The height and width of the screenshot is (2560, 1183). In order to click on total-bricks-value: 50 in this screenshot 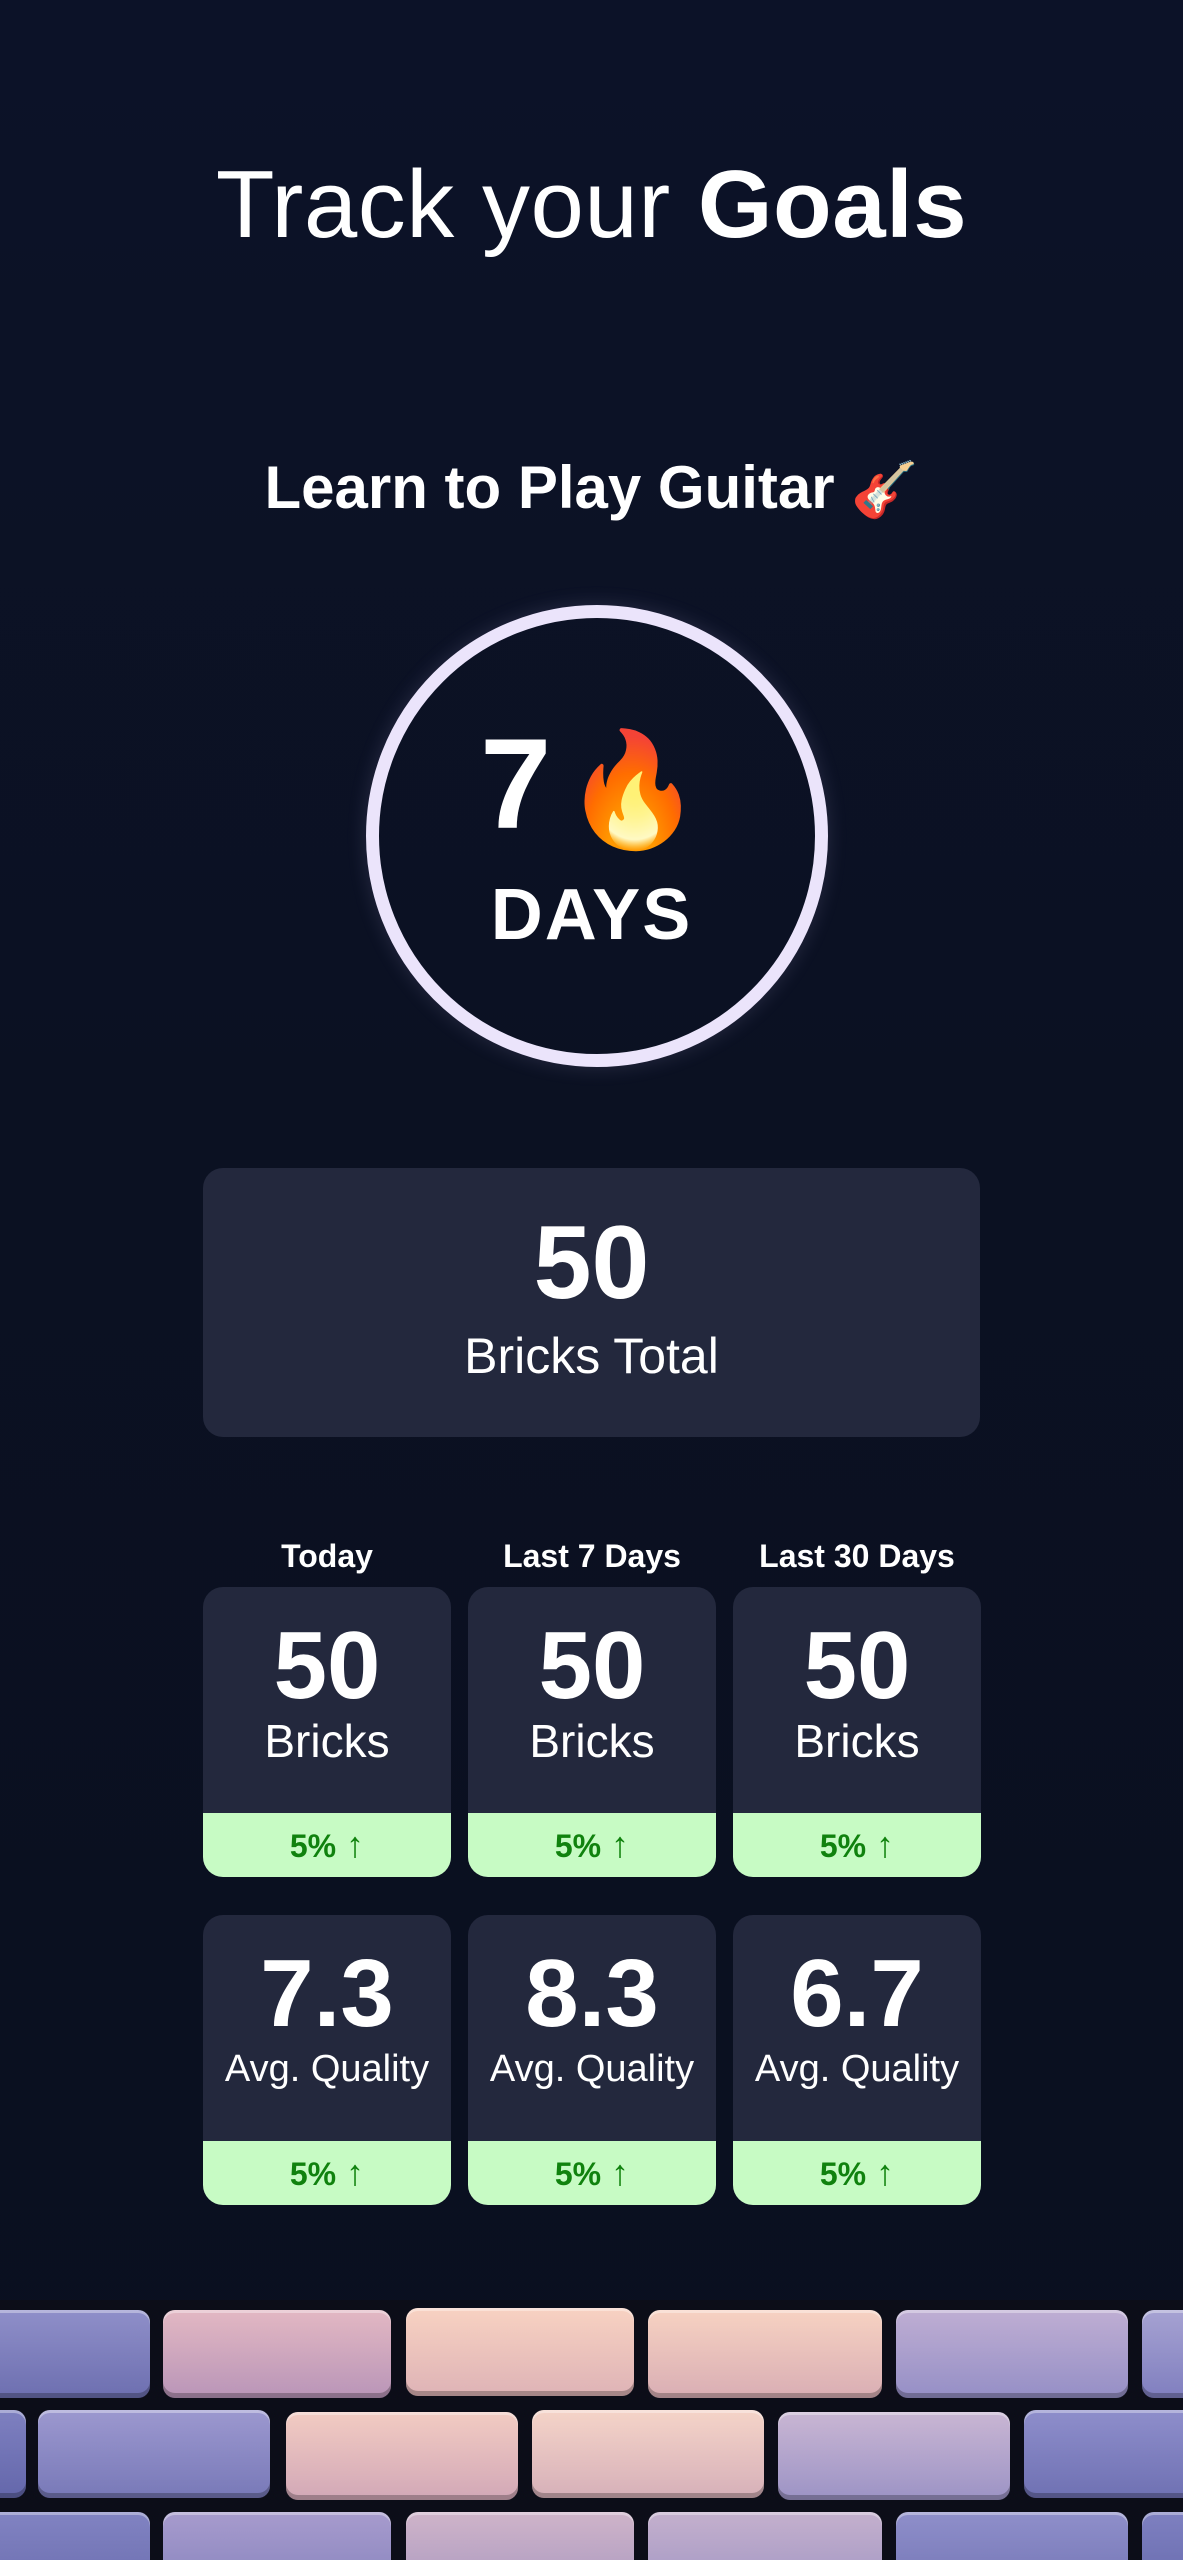, I will do `click(591, 1263)`.